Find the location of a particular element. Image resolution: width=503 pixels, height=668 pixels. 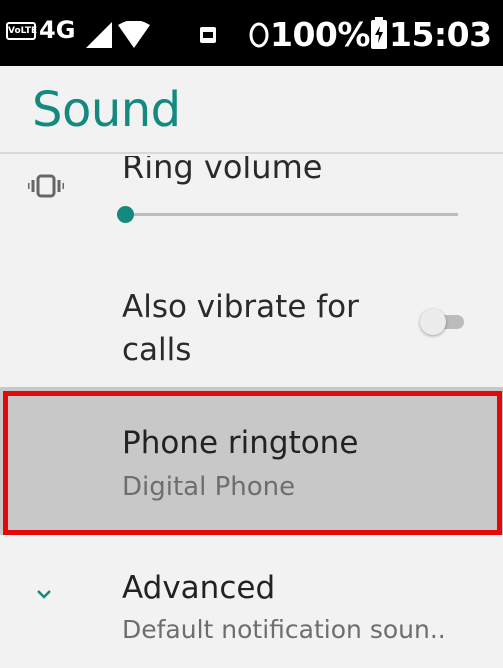

notification-icon is located at coordinates (208, 35).